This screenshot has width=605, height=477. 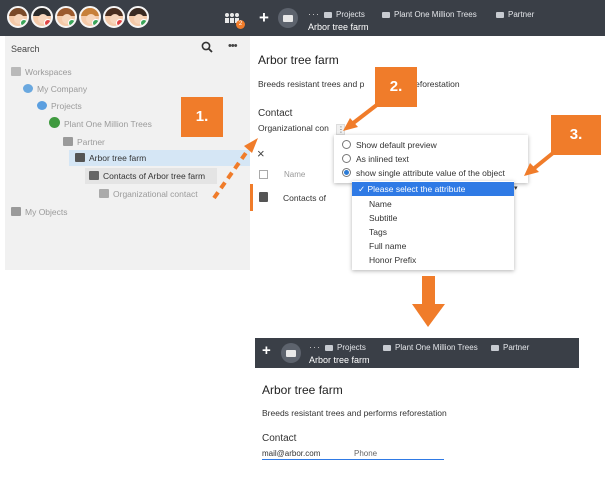 What do you see at coordinates (202, 117) in the screenshot?
I see `step-1-callout: 1.` at bounding box center [202, 117].